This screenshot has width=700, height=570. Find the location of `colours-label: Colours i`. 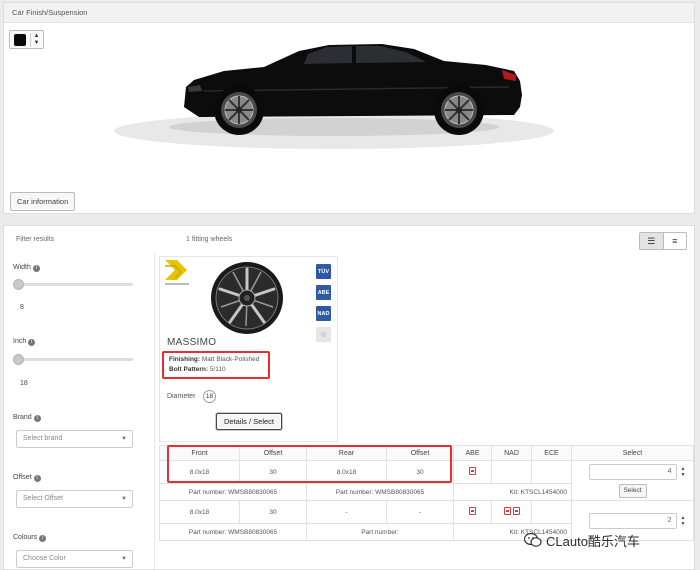

colours-label: Colours i is located at coordinates (30, 538).